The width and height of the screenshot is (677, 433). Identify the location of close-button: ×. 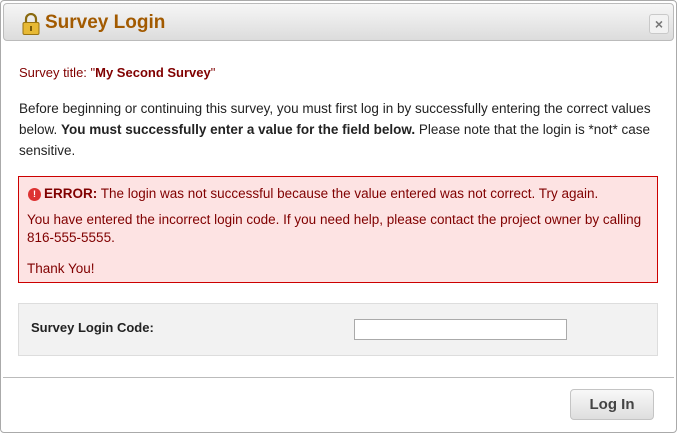
(659, 24).